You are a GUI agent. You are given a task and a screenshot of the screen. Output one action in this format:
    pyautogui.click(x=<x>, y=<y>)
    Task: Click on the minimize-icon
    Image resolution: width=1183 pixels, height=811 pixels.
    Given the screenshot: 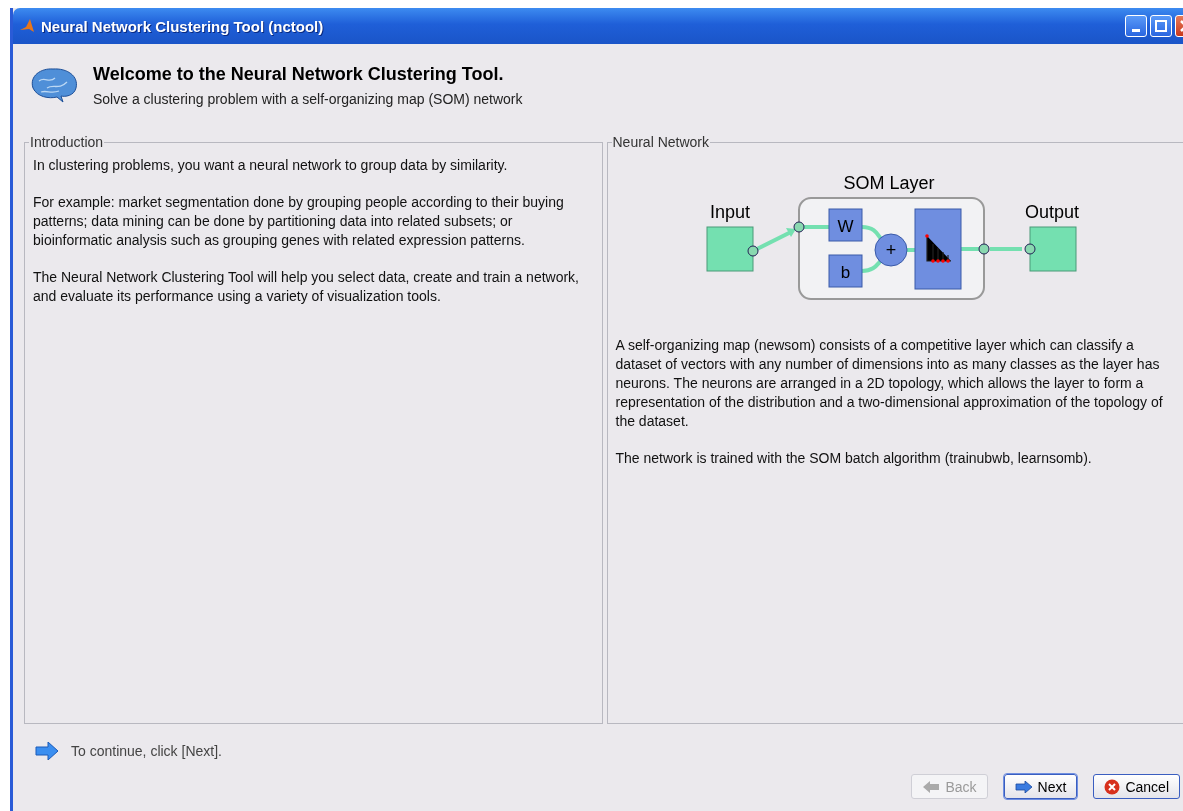 What is the action you would take?
    pyautogui.click(x=1136, y=30)
    